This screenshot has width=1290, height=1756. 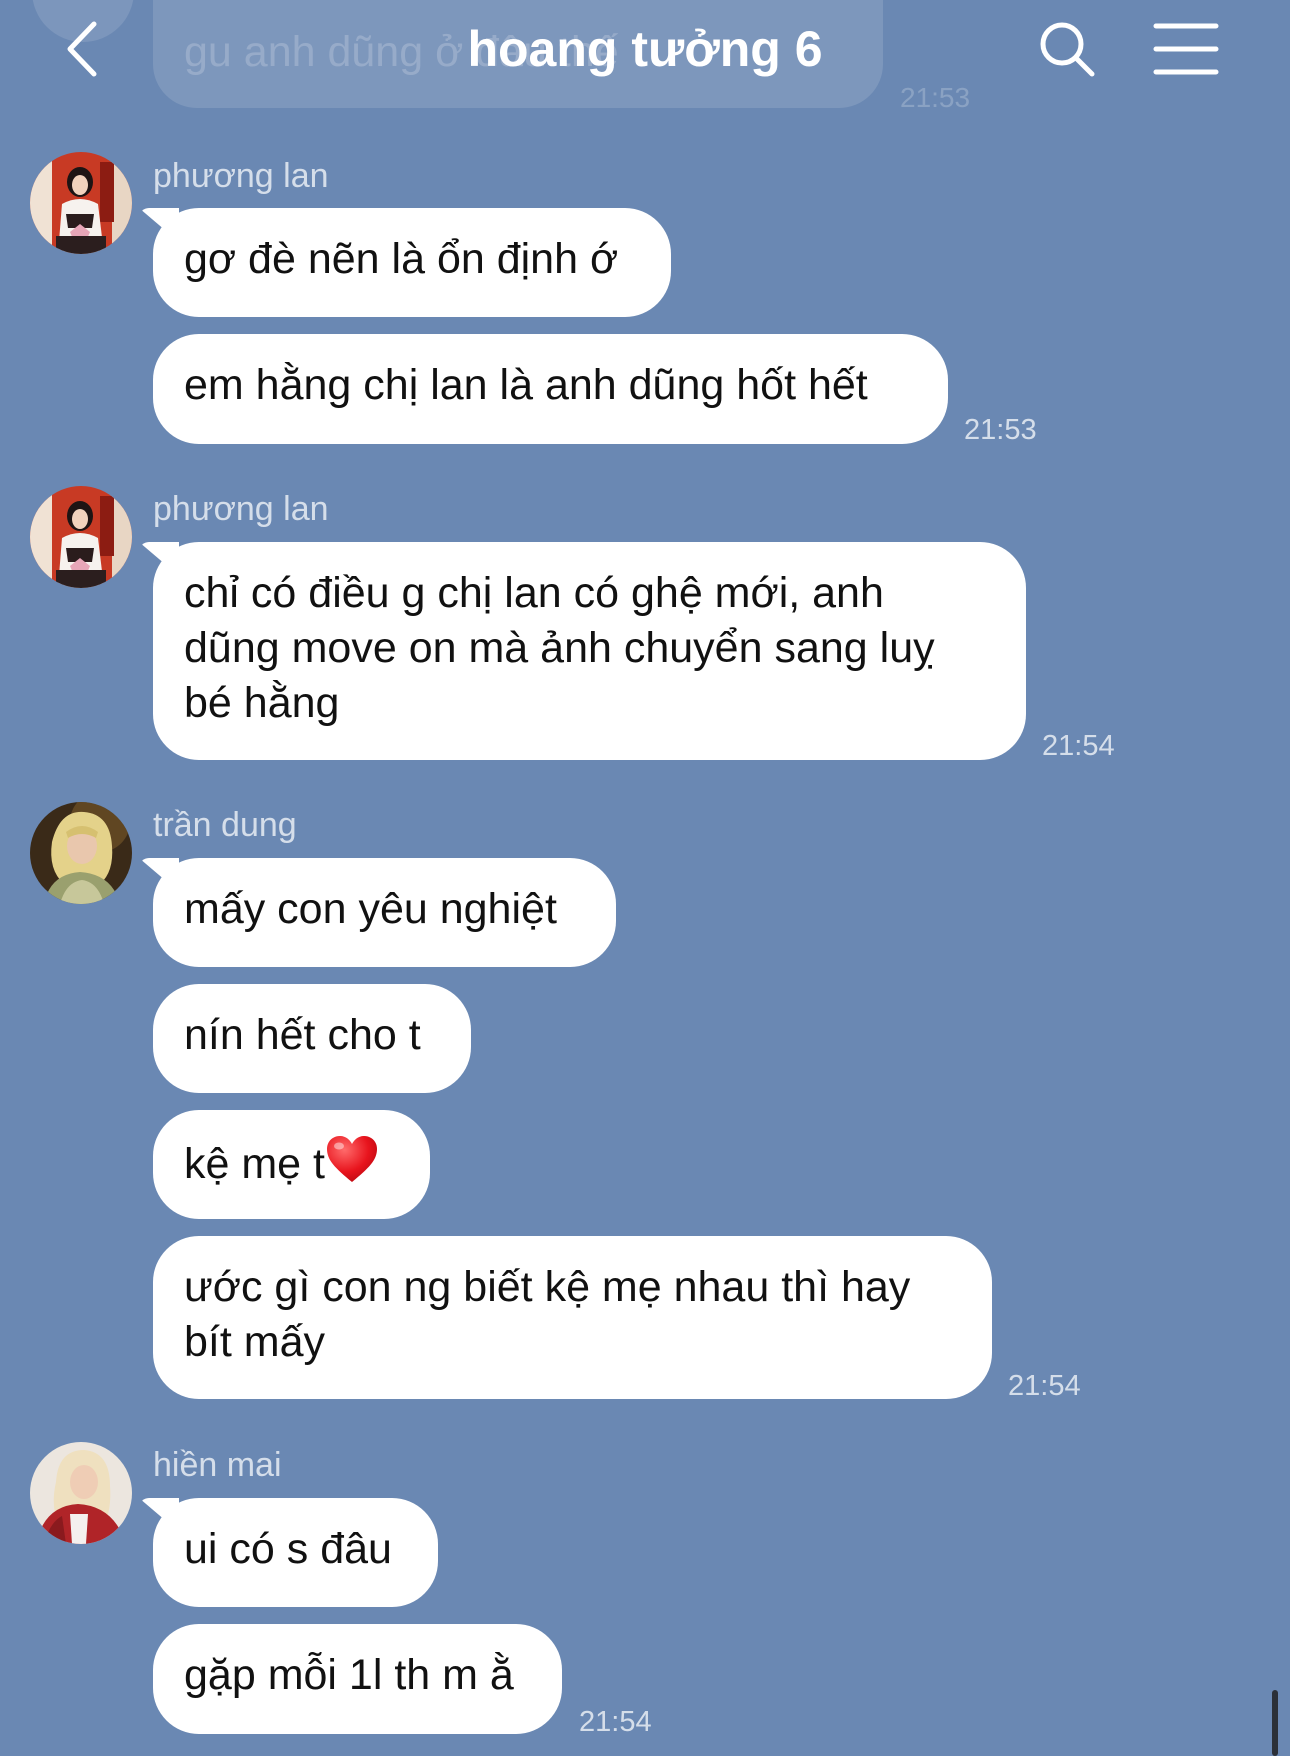 I want to click on search-button, so click(x=1067, y=49).